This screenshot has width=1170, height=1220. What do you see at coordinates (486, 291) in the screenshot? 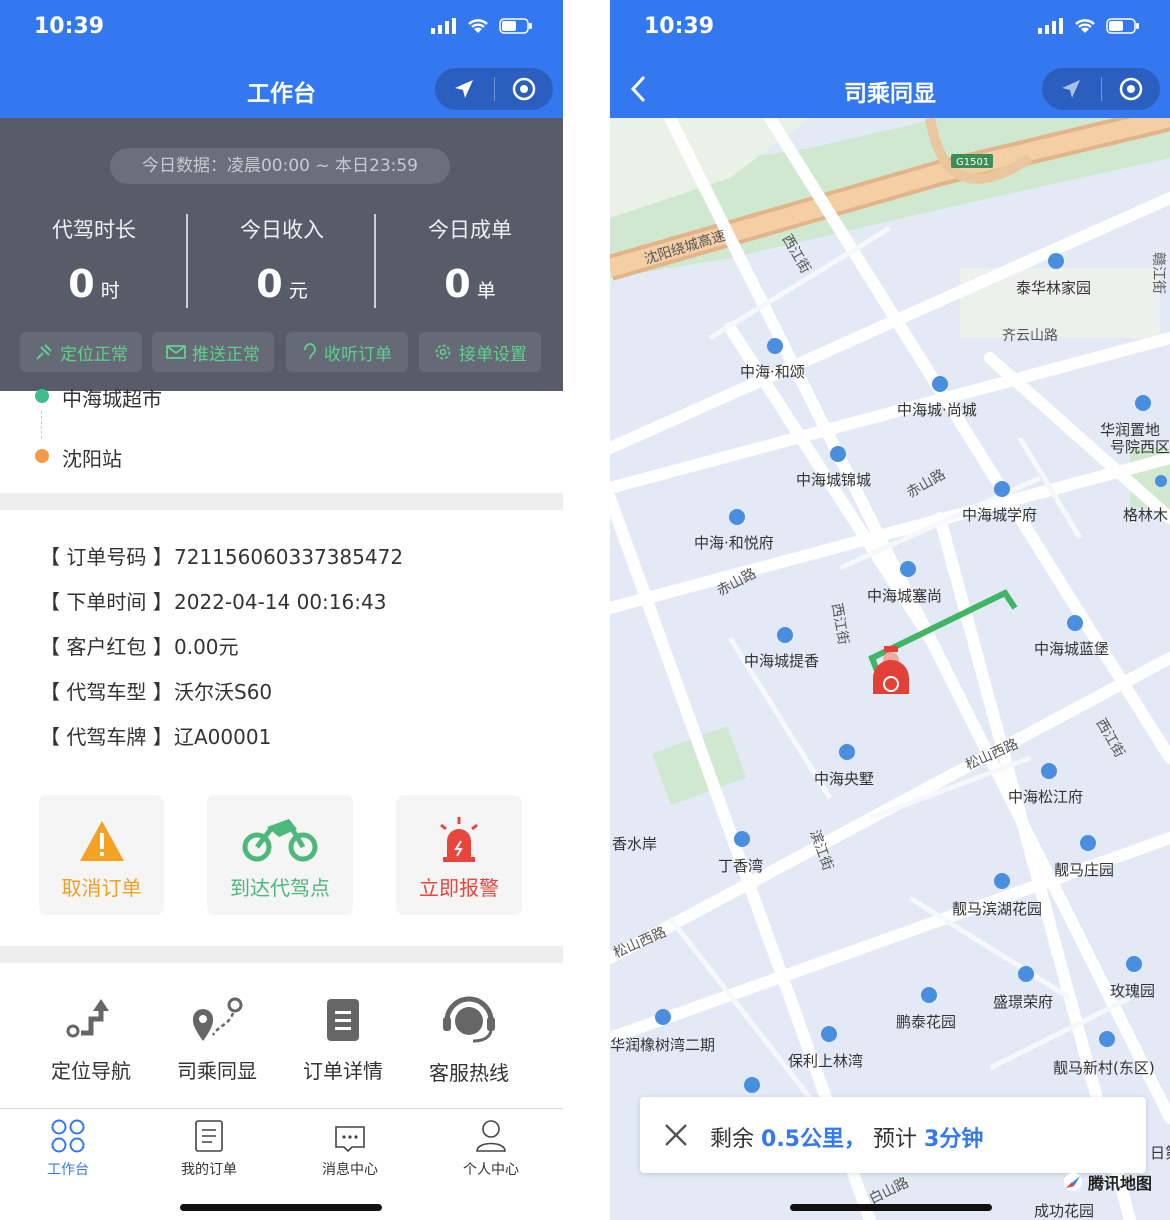
I see `stat-unit: 单` at bounding box center [486, 291].